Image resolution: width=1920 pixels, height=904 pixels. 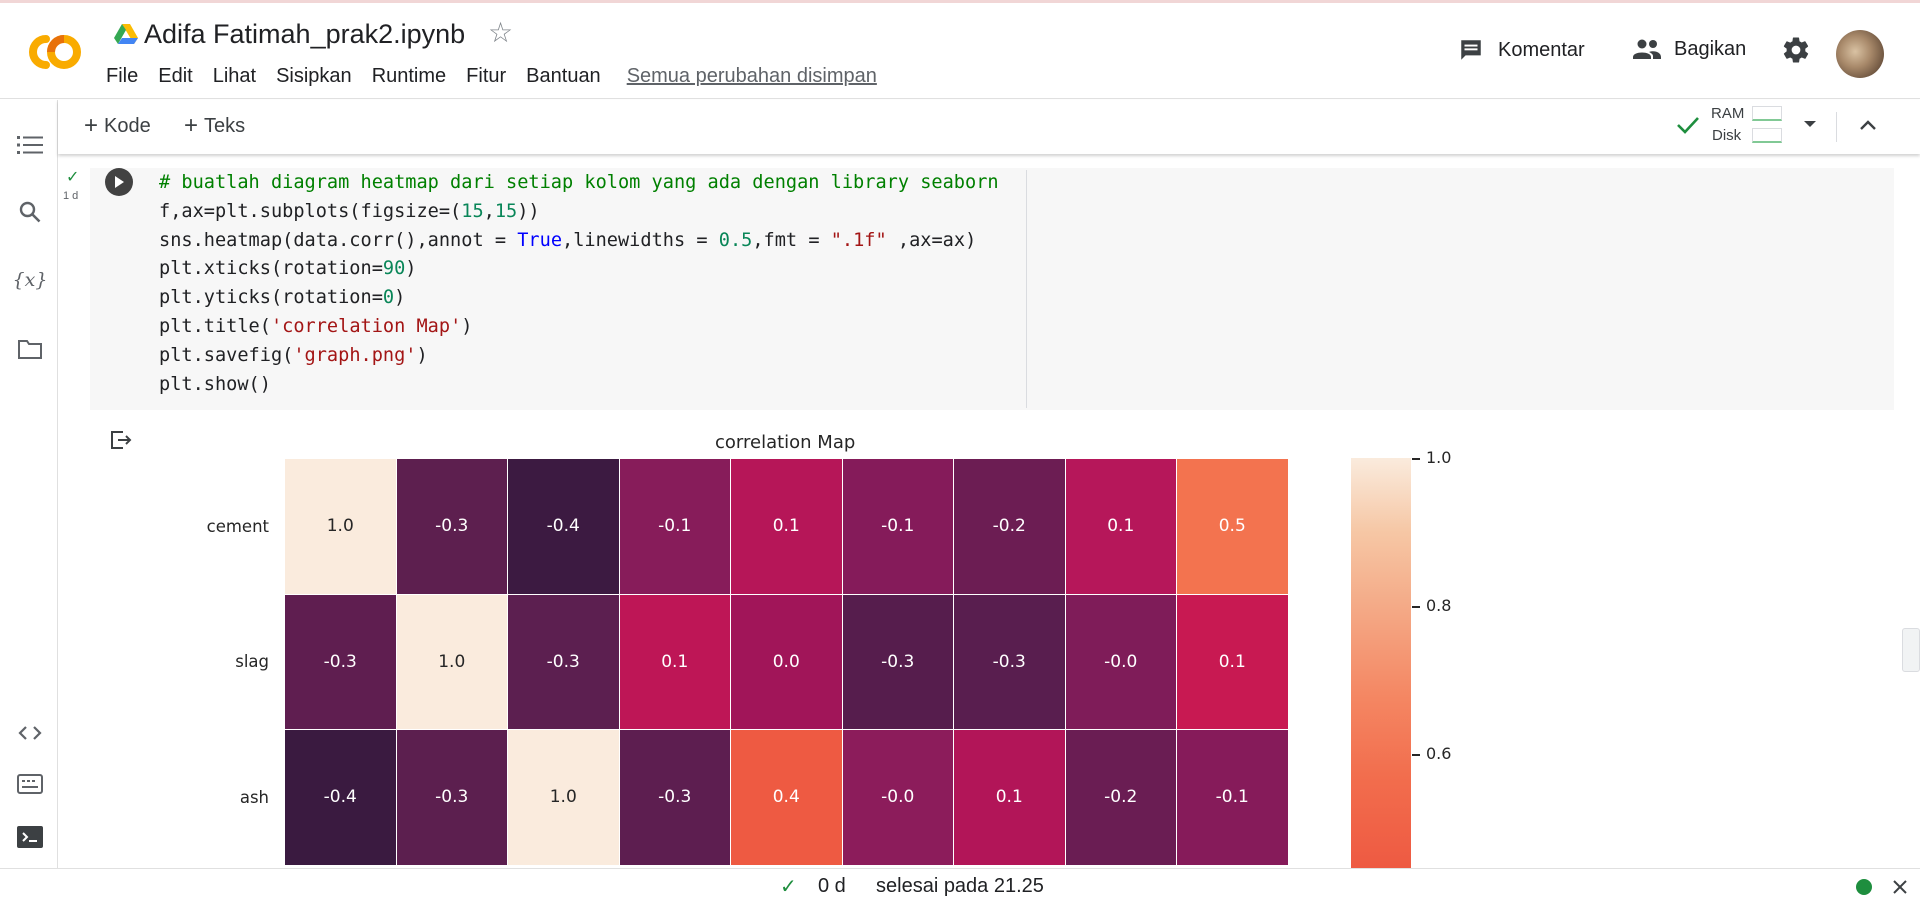 What do you see at coordinates (126, 34) in the screenshot?
I see `google-drive-icon` at bounding box center [126, 34].